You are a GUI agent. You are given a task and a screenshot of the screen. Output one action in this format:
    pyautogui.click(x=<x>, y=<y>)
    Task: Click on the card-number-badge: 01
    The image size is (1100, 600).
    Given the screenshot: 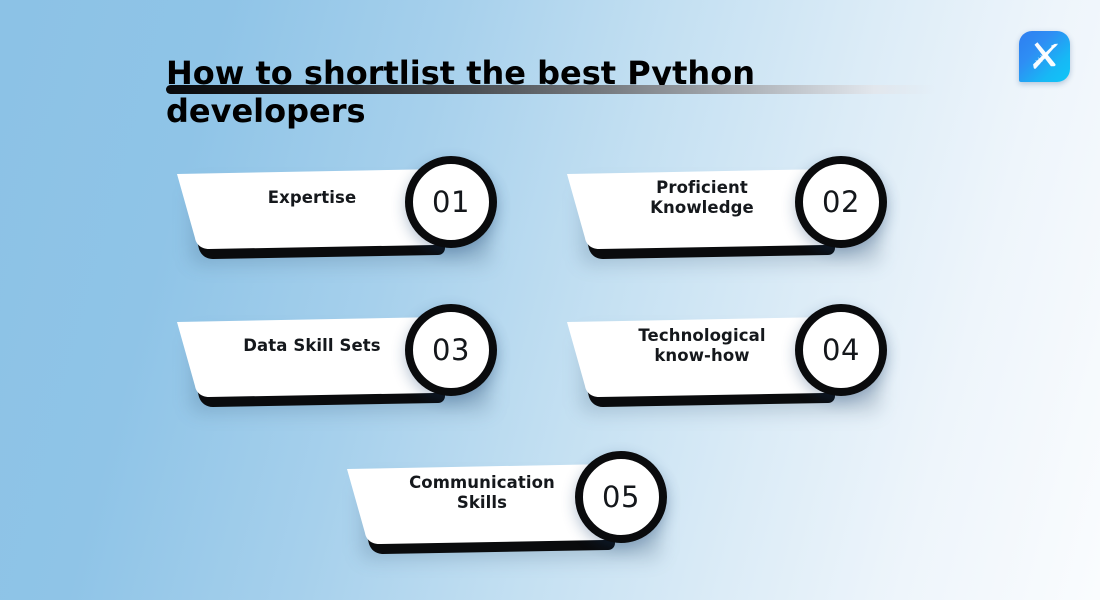 What is the action you would take?
    pyautogui.click(x=451, y=202)
    